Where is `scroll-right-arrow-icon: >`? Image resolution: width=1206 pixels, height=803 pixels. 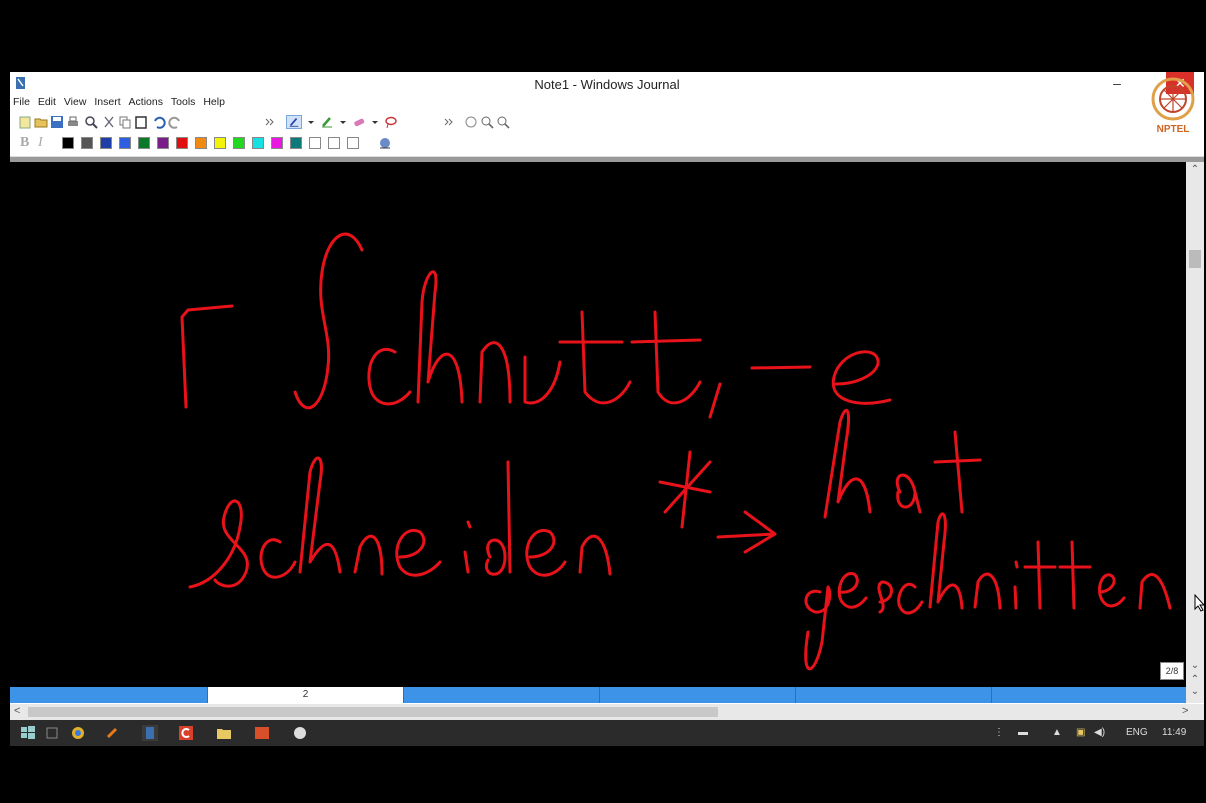
scroll-right-arrow-icon: > is located at coordinates (1185, 711).